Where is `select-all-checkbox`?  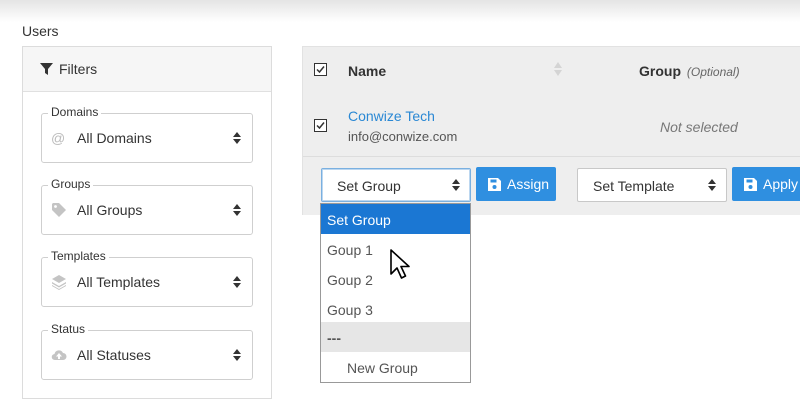 select-all-checkbox is located at coordinates (320, 69).